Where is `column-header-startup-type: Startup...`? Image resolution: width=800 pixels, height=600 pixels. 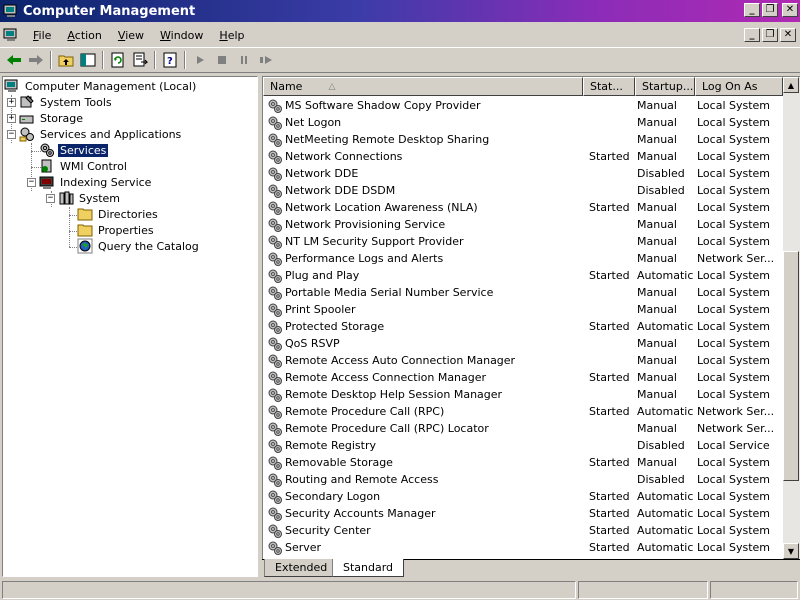 column-header-startup-type: Startup... is located at coordinates (665, 86).